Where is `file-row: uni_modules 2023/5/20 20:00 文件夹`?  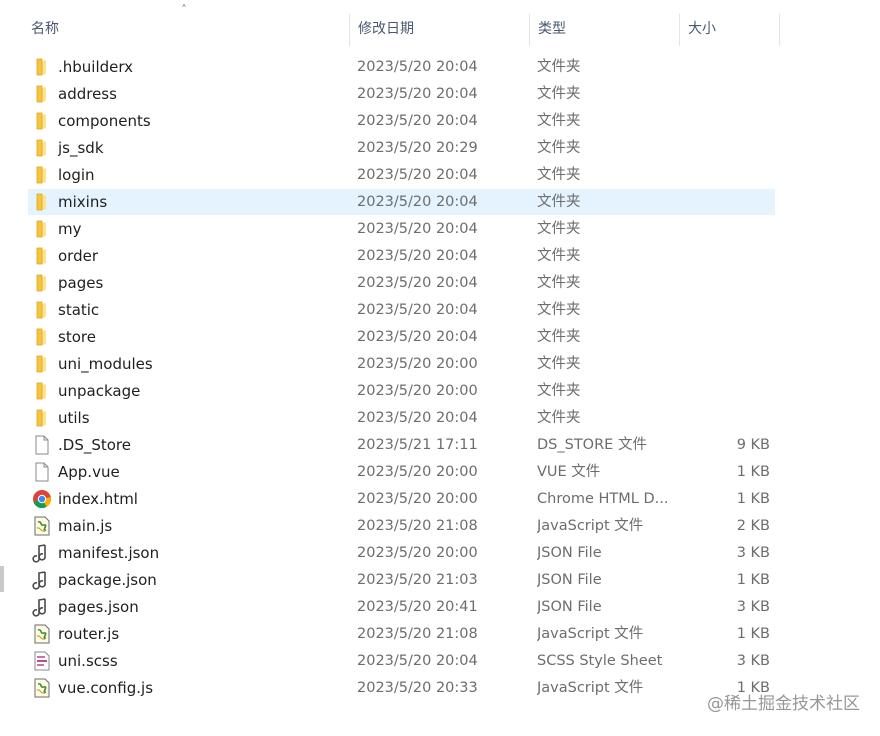 file-row: uni_modules 2023/5/20 20:00 文件夹 is located at coordinates (401, 364).